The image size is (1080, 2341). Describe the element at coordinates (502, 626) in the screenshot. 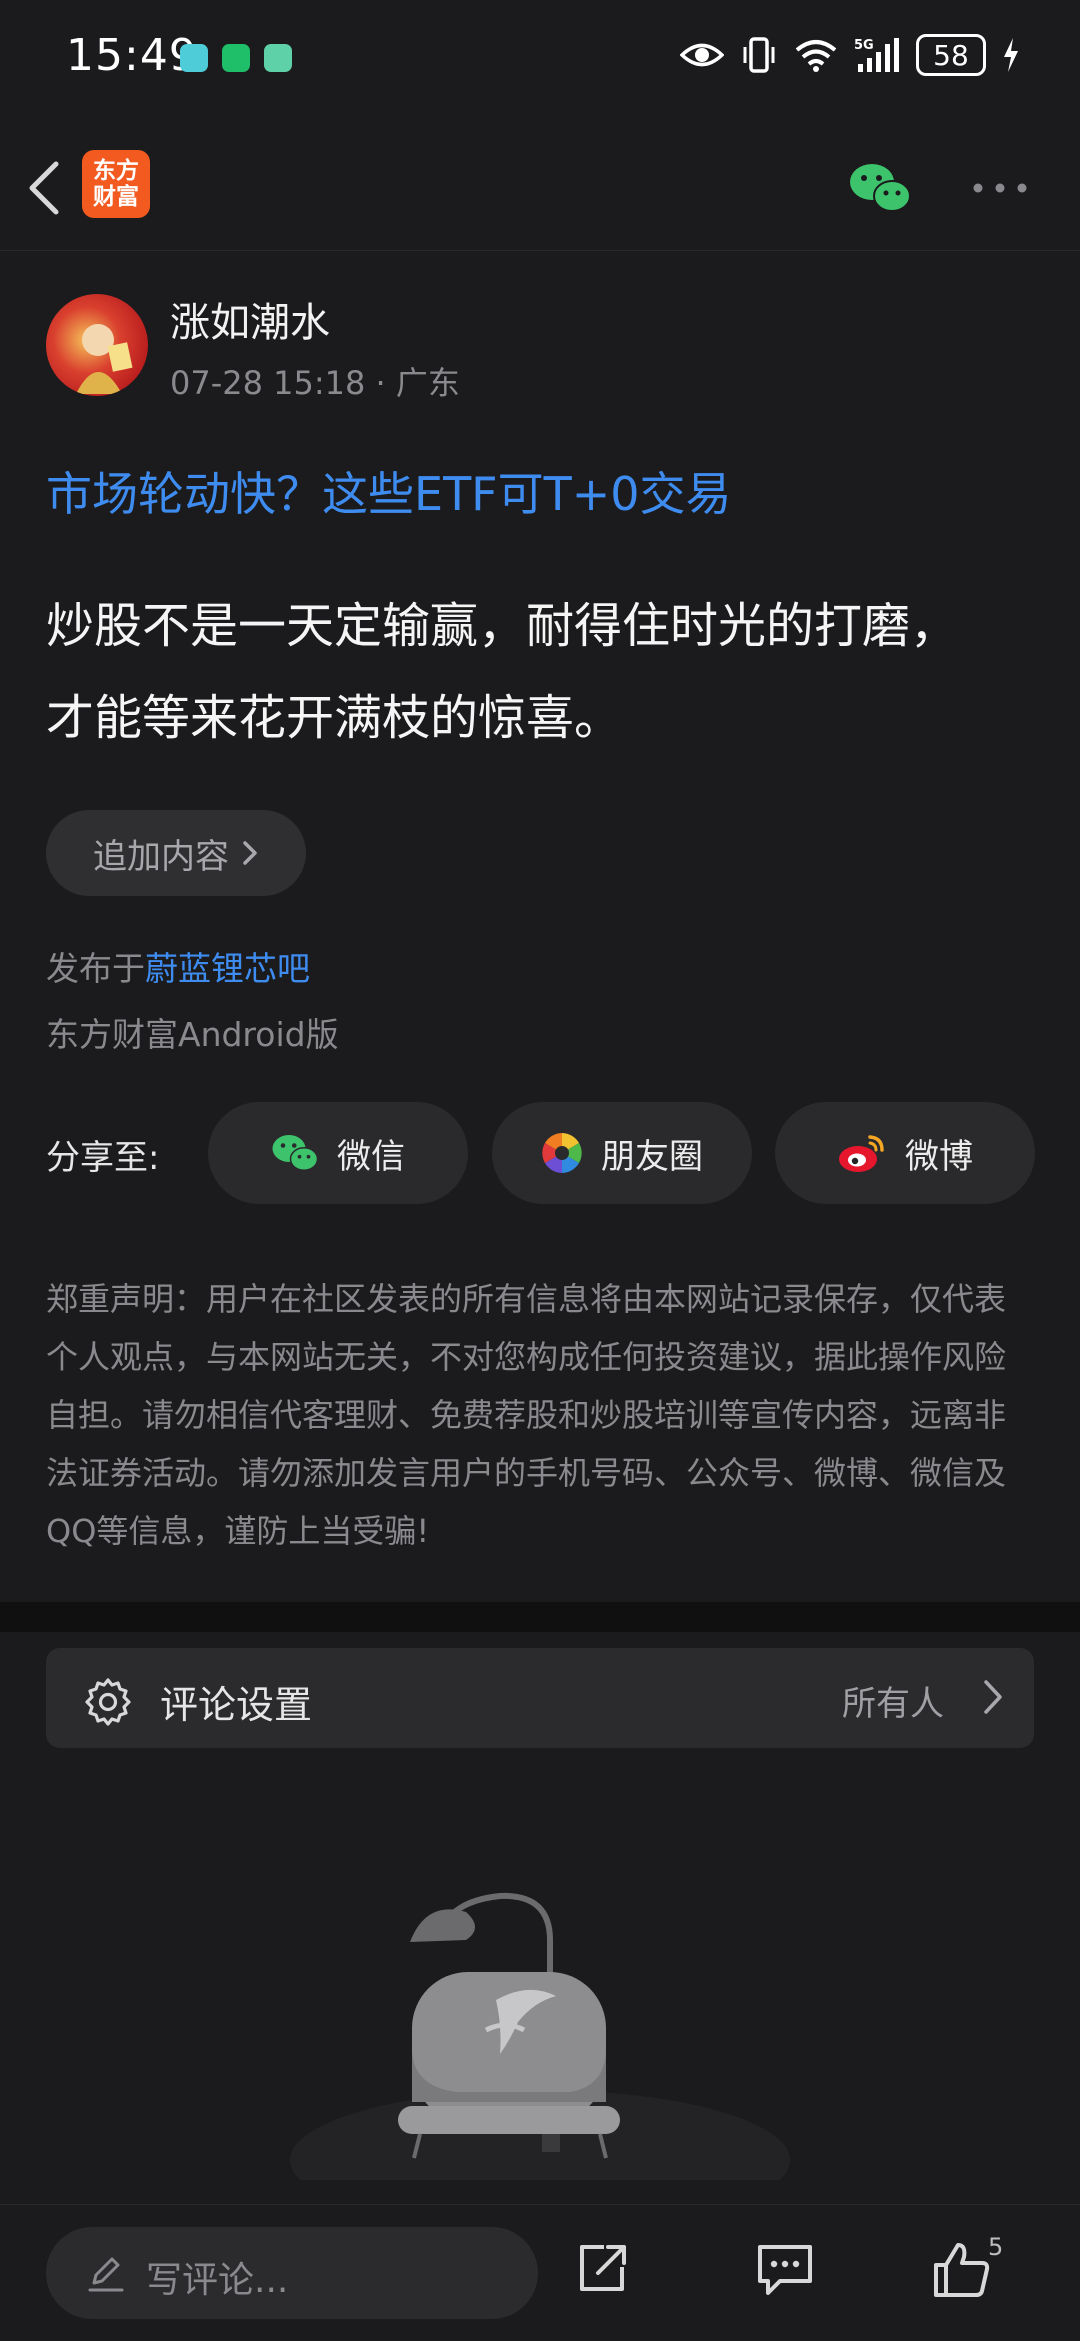

I see `post-body-line: 炒股不是一天定输赢，耐得住时光的打磨，` at that location.